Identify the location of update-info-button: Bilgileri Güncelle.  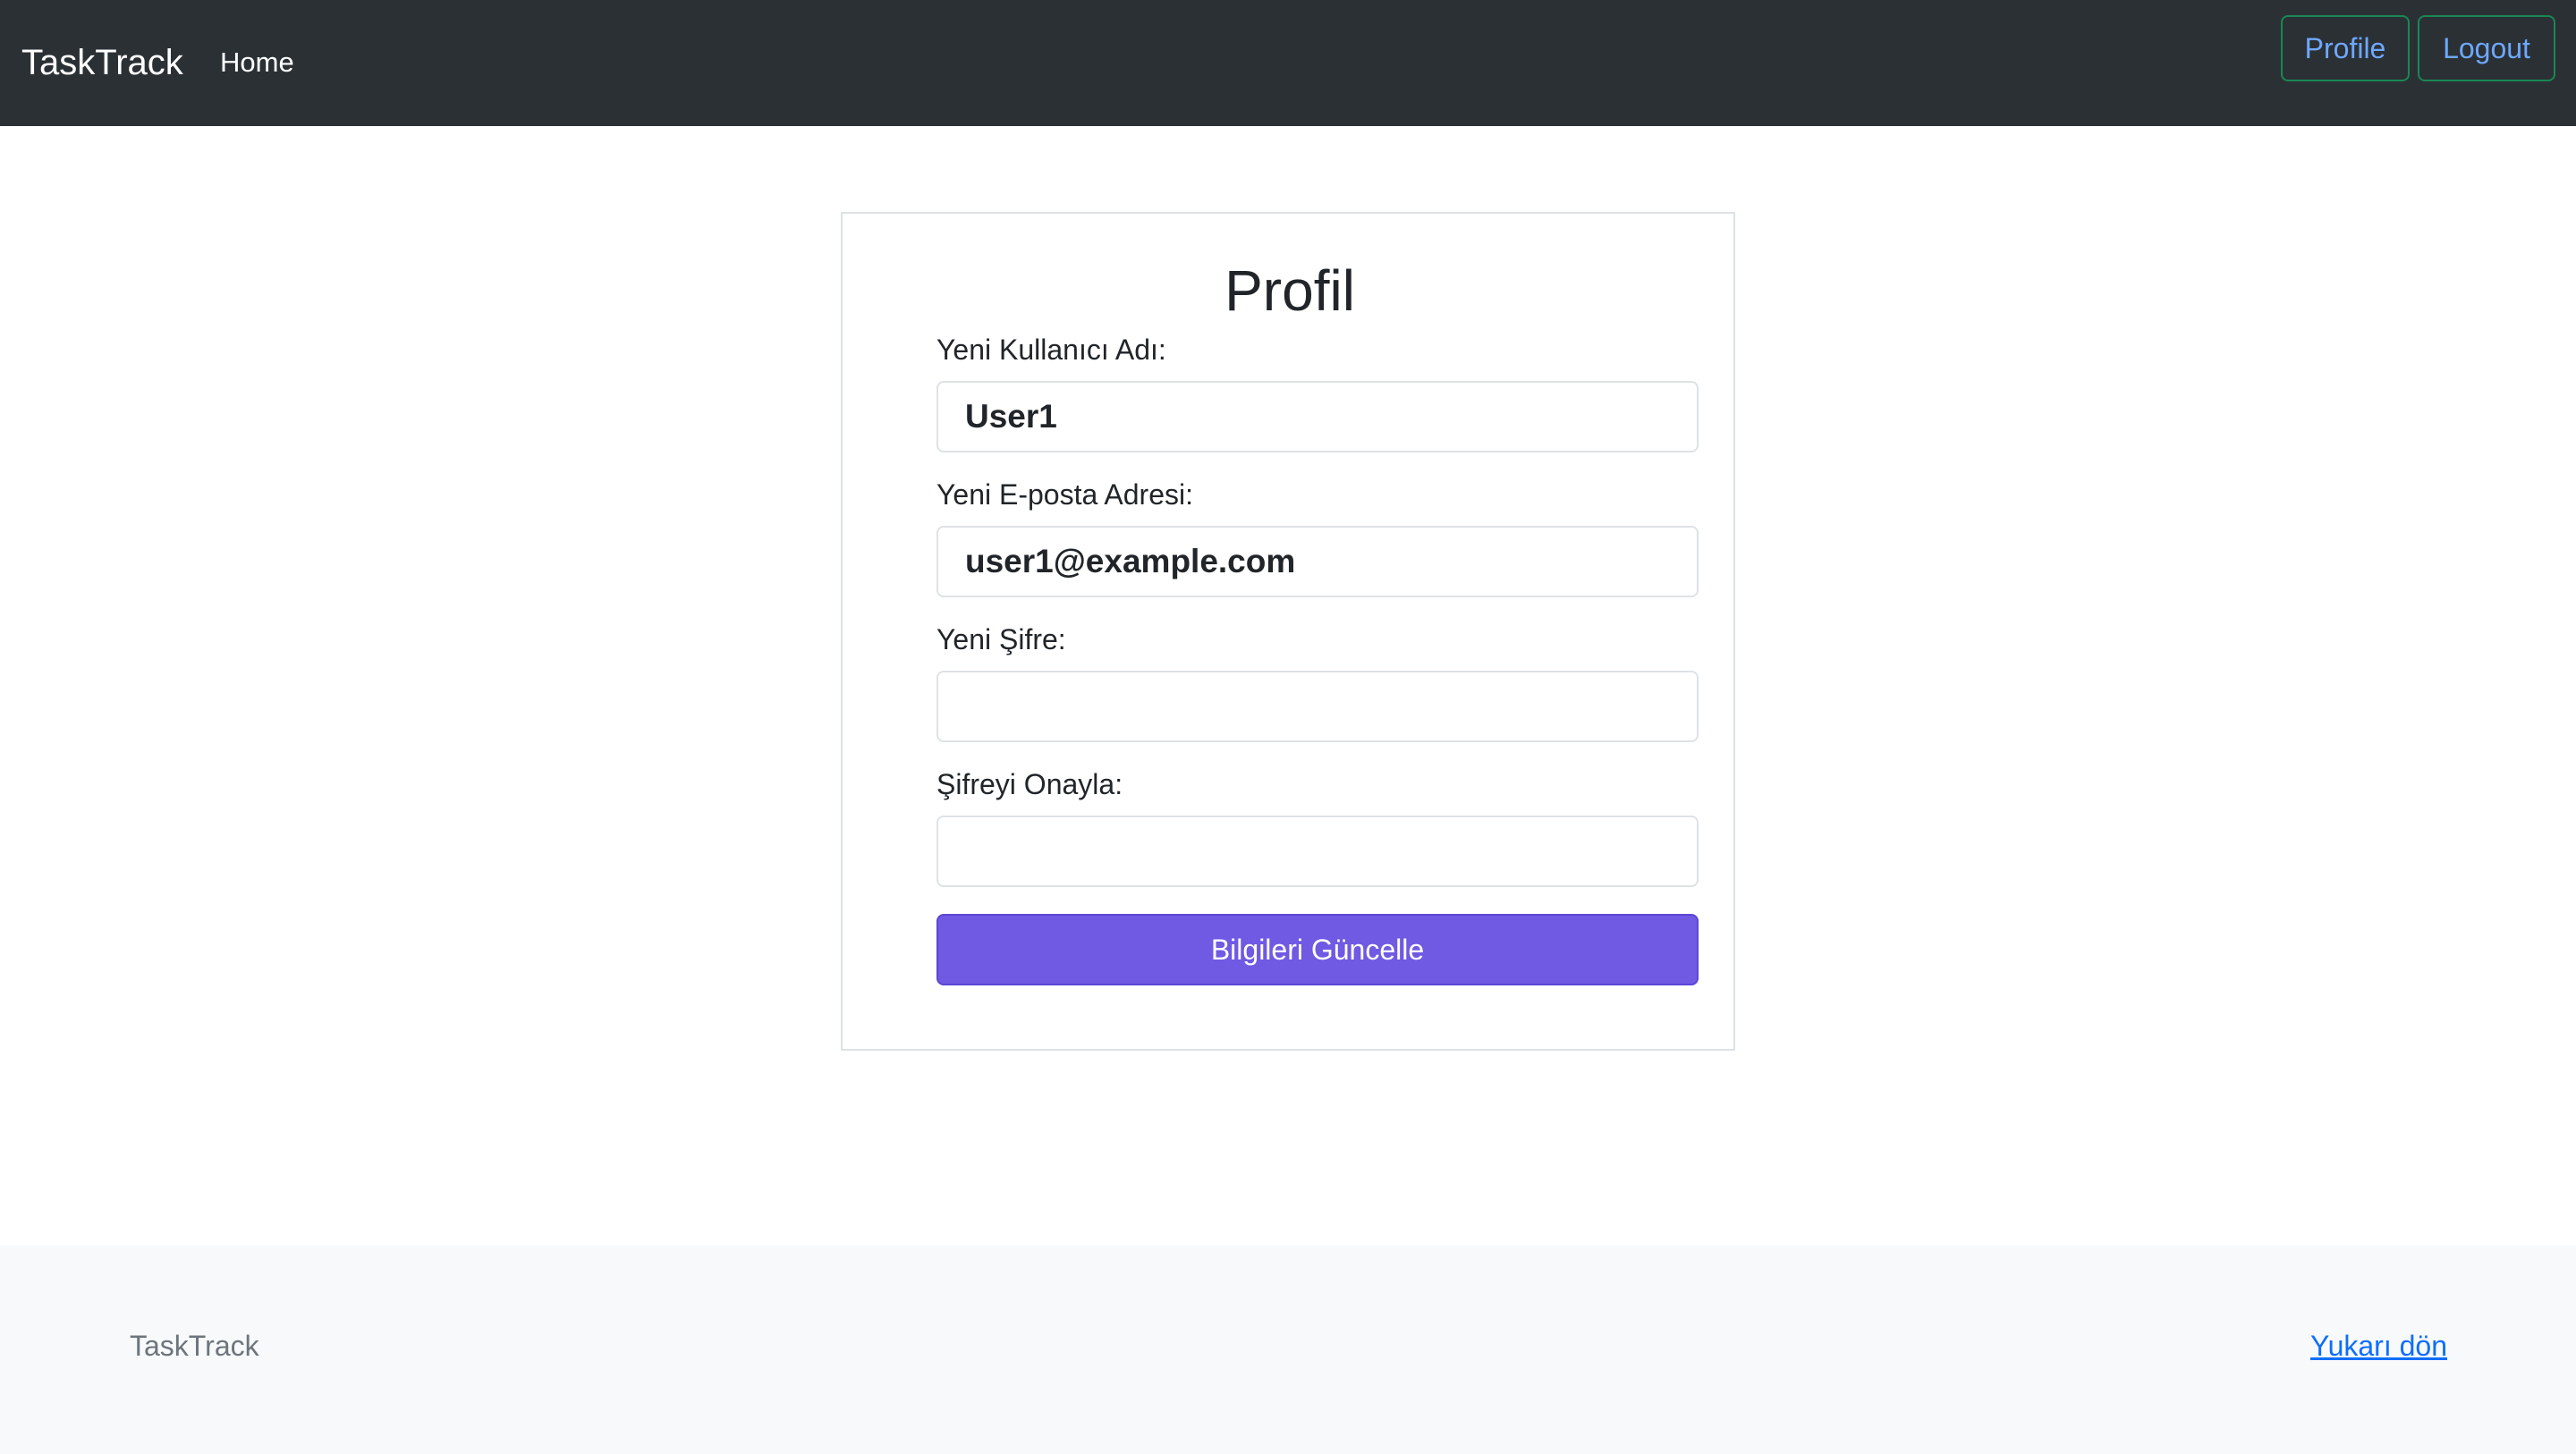
(1317, 949).